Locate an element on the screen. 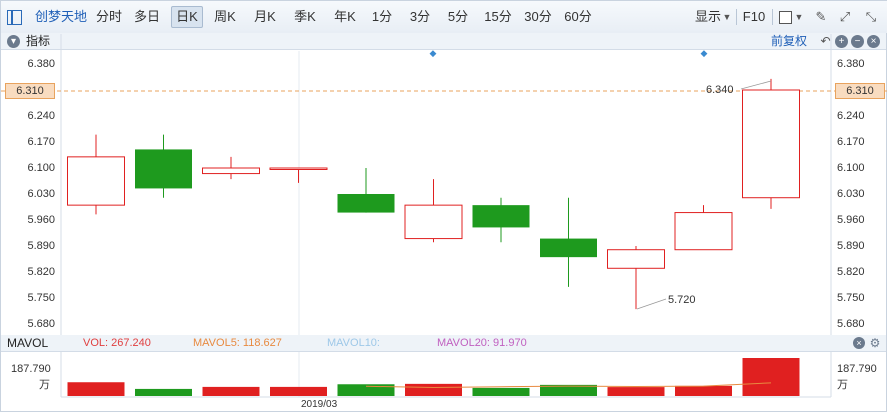  period-60min: 60分 is located at coordinates (578, 17).